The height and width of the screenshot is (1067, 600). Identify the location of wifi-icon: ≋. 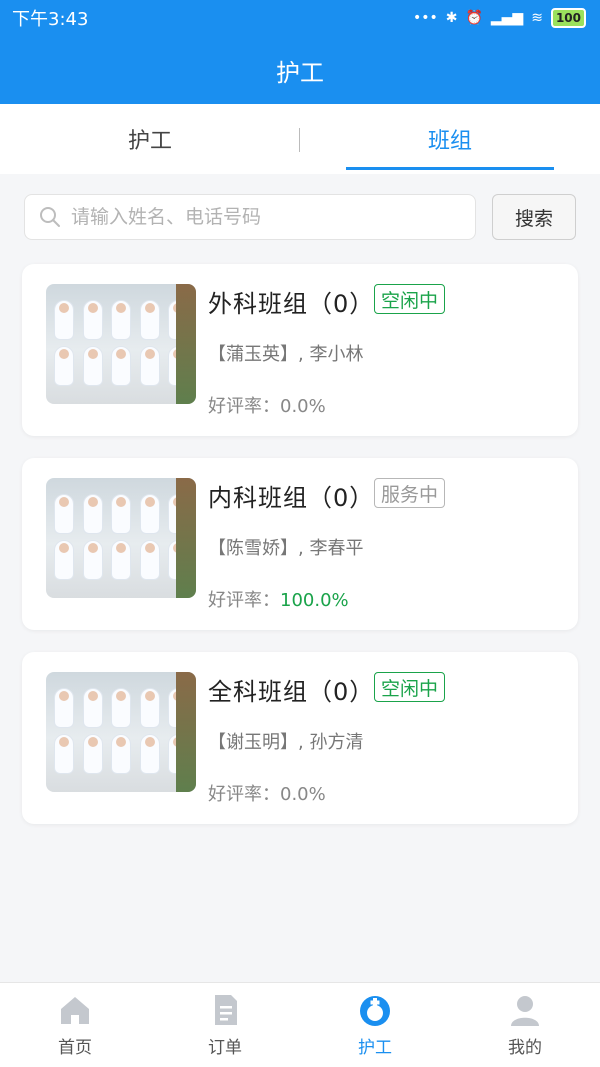
(537, 18).